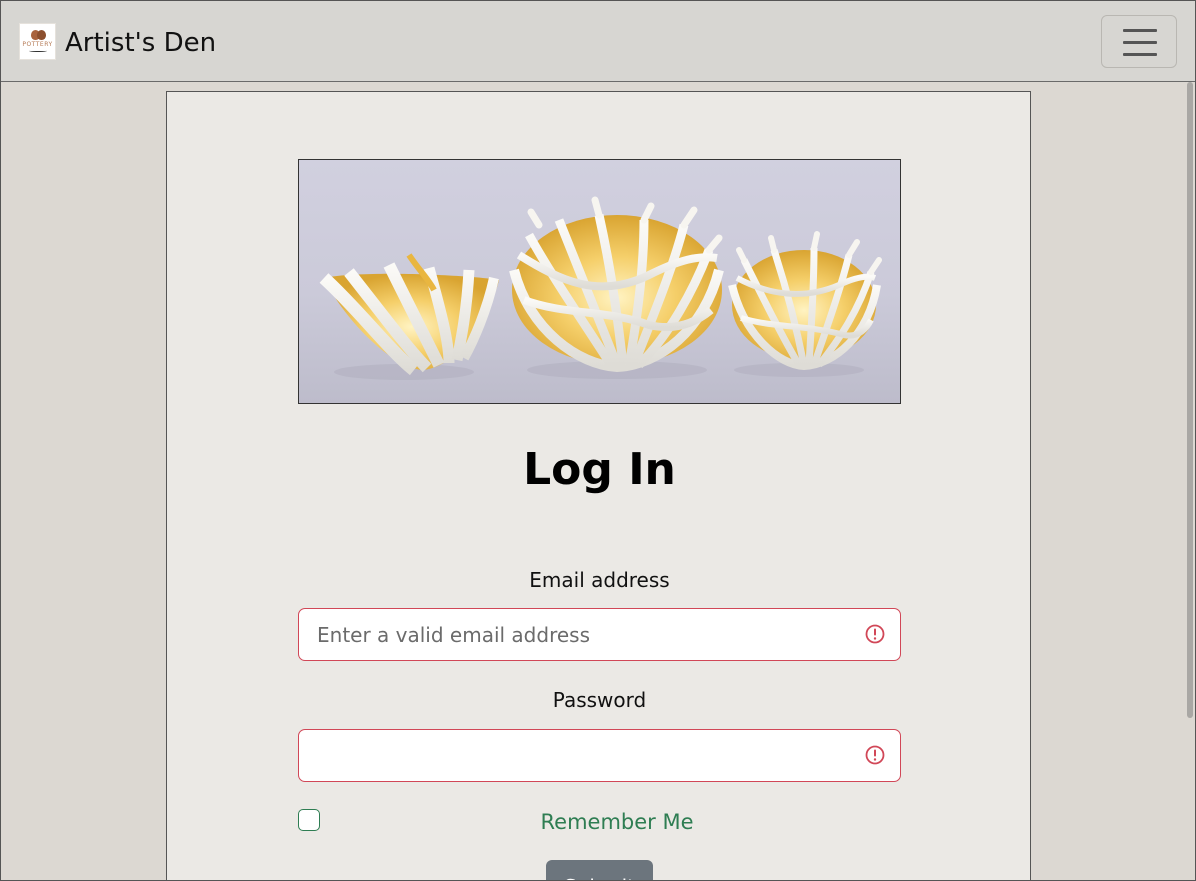  I want to click on menu-toggle-button, so click(1139, 41).